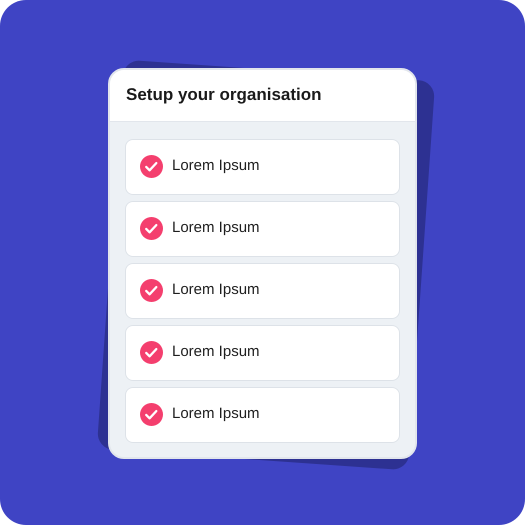  Describe the element at coordinates (224, 95) in the screenshot. I see `card-title: Setup your organisation` at that location.